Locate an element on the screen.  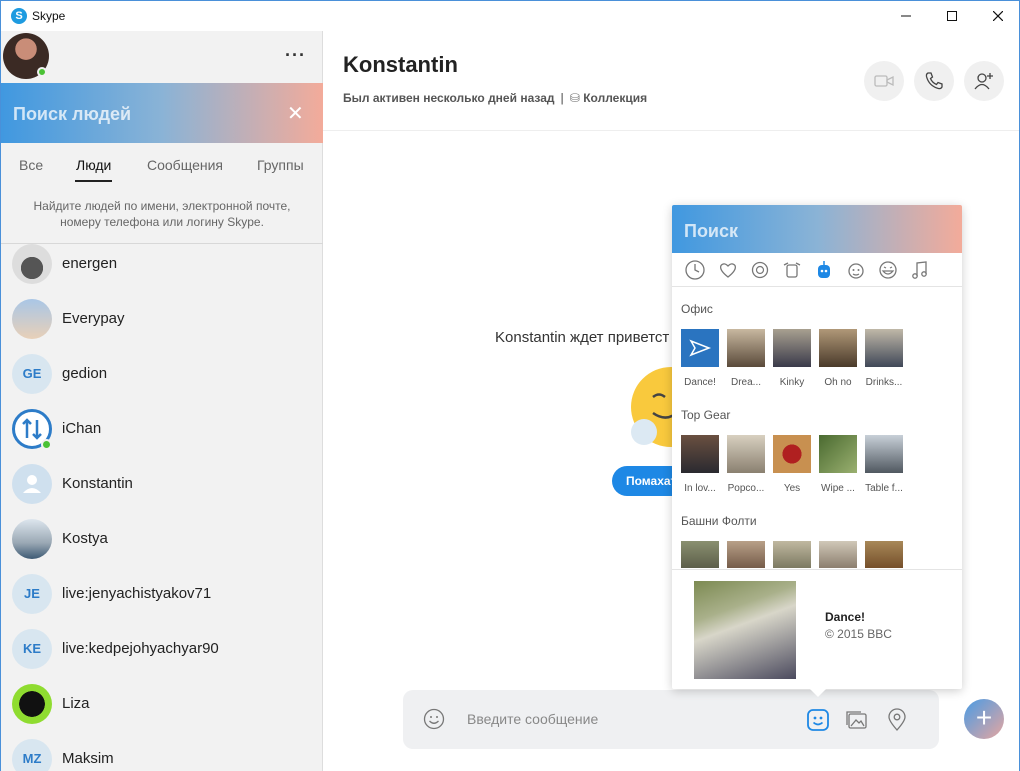
contact-item: JE live:jenyachistyakov71 is located at coordinates (162, 601).